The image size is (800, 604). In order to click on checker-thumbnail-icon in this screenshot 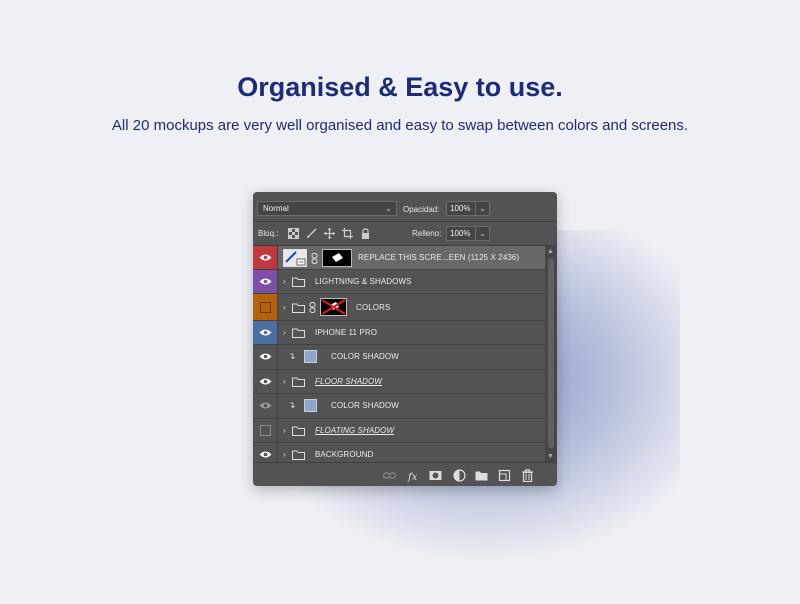, I will do `click(295, 258)`.